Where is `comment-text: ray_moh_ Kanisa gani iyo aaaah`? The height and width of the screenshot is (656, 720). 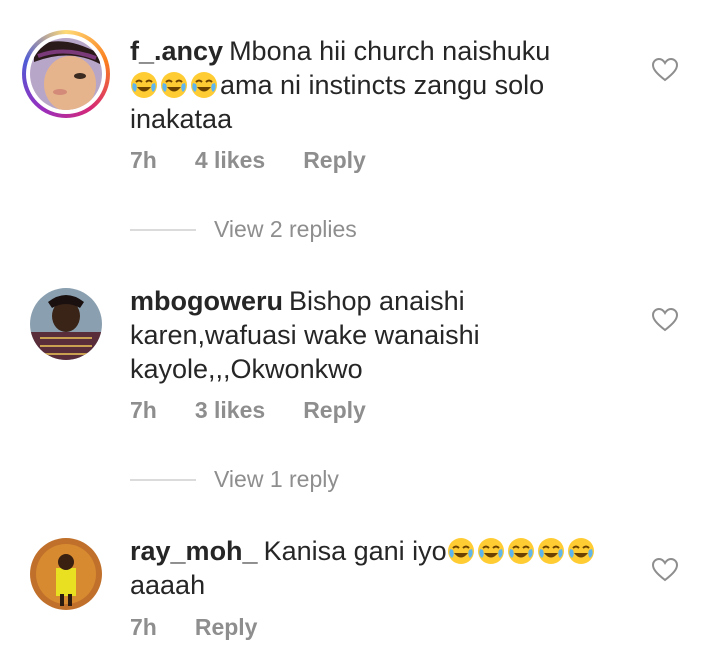
comment-text: ray_moh_ Kanisa gani iyo aaaah is located at coordinates (390, 568).